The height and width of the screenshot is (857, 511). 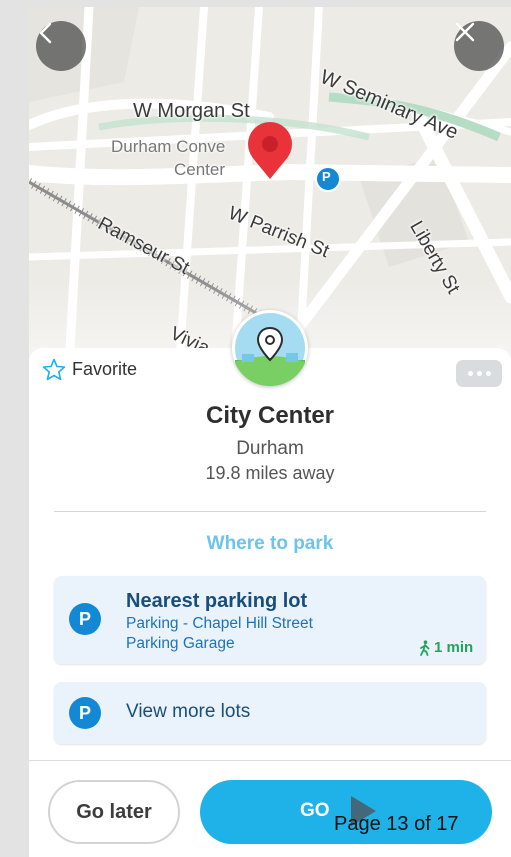 I want to click on back-button, so click(x=61, y=46).